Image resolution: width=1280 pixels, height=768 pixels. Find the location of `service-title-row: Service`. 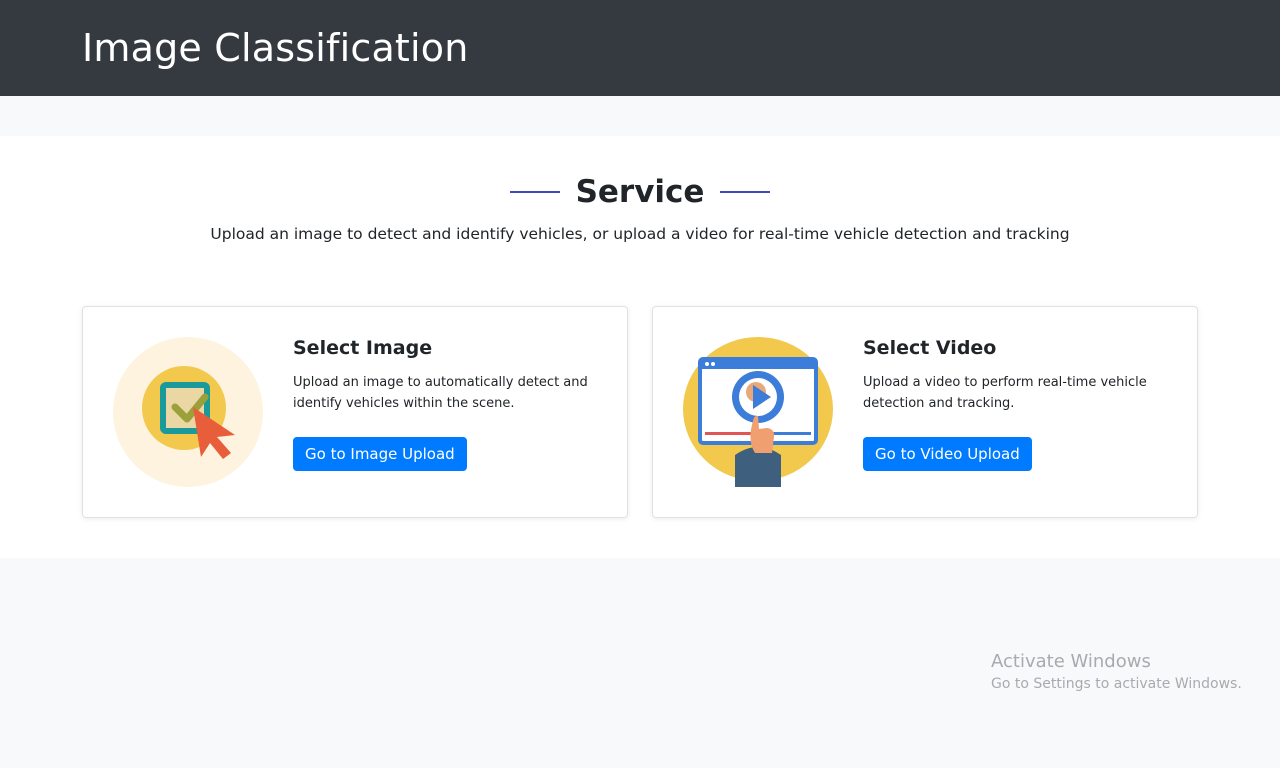

service-title-row: Service is located at coordinates (640, 192).